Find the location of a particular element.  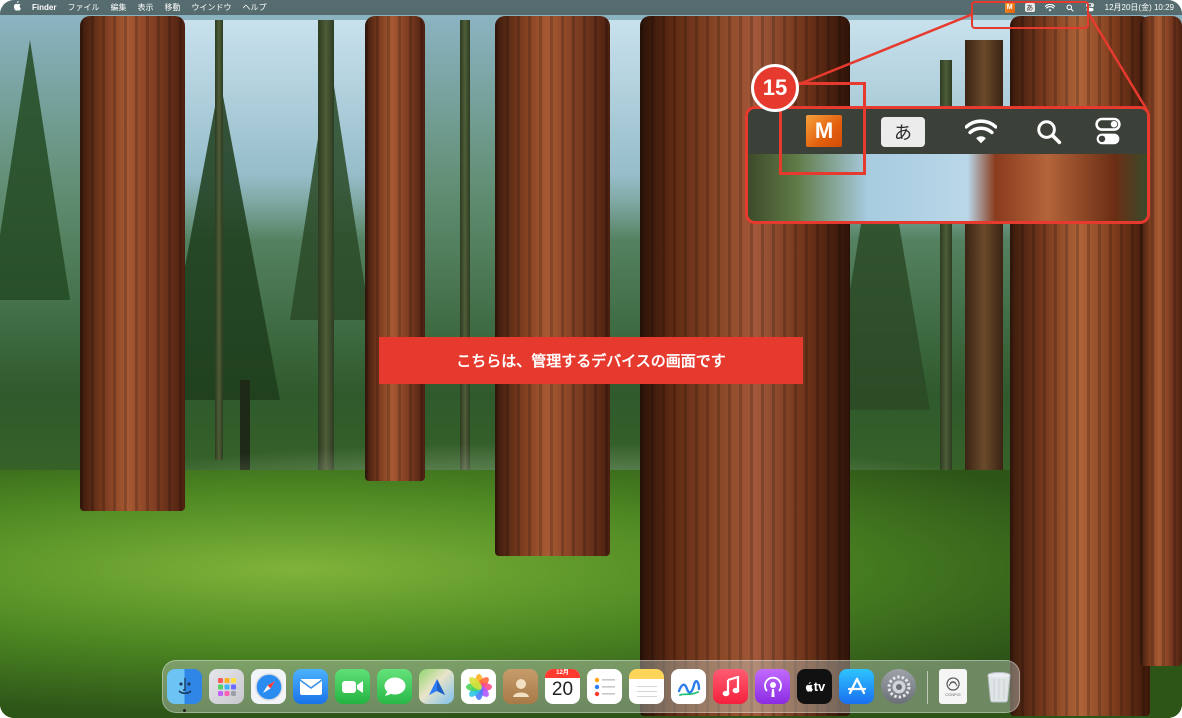

spotlight-search-icon is located at coordinates (1049, 132).